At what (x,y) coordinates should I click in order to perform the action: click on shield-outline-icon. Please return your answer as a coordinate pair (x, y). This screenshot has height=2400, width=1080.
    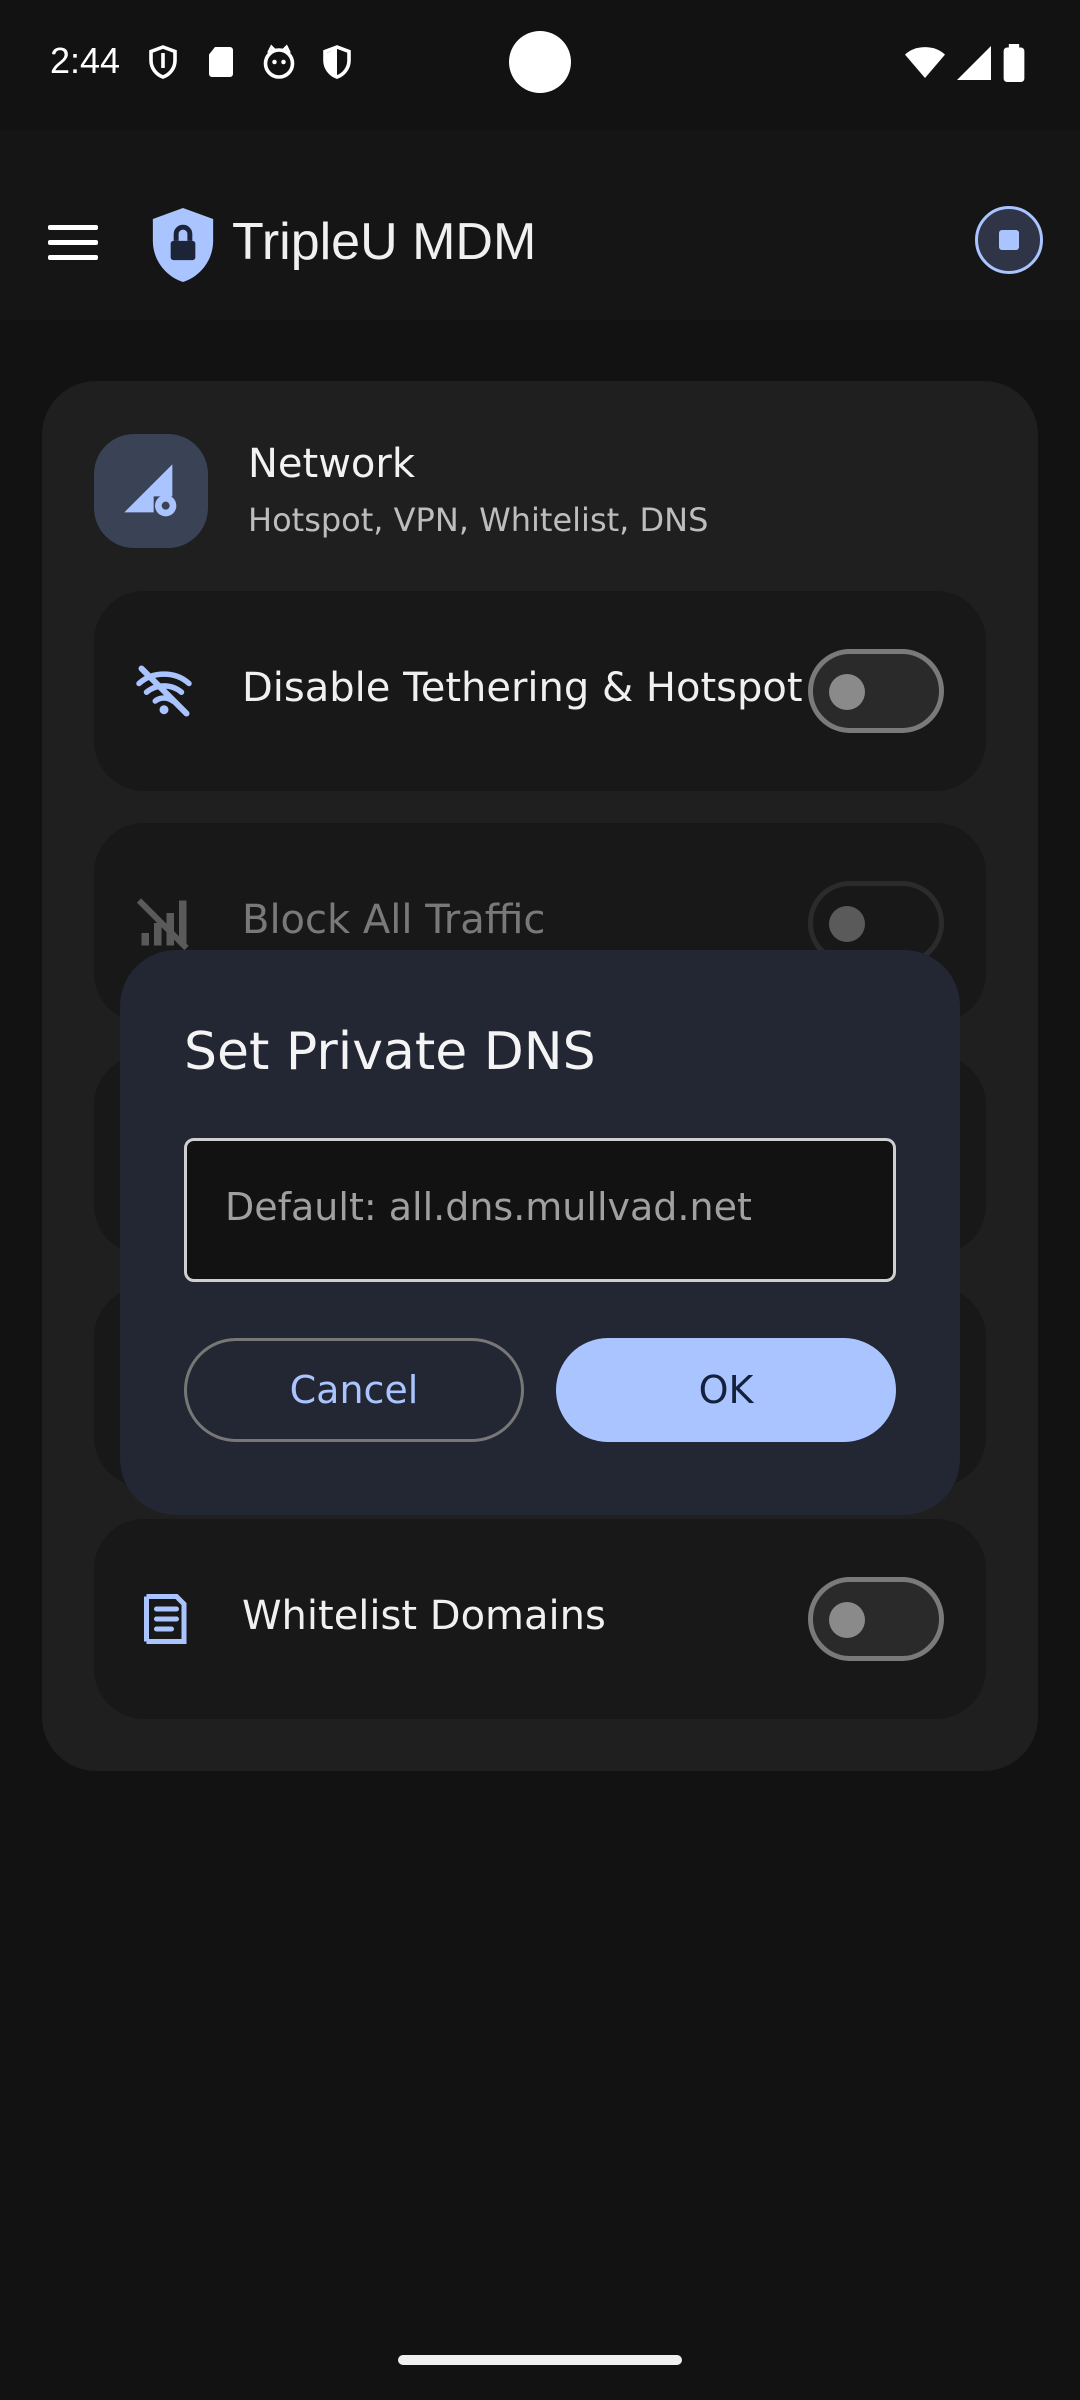
    Looking at the image, I should click on (163, 62).